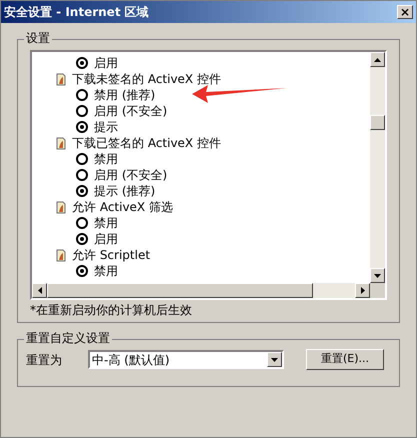 This screenshot has width=417, height=438. What do you see at coordinates (186, 359) in the screenshot?
I see `level-dropdown: 中-高 (默认值)` at bounding box center [186, 359].